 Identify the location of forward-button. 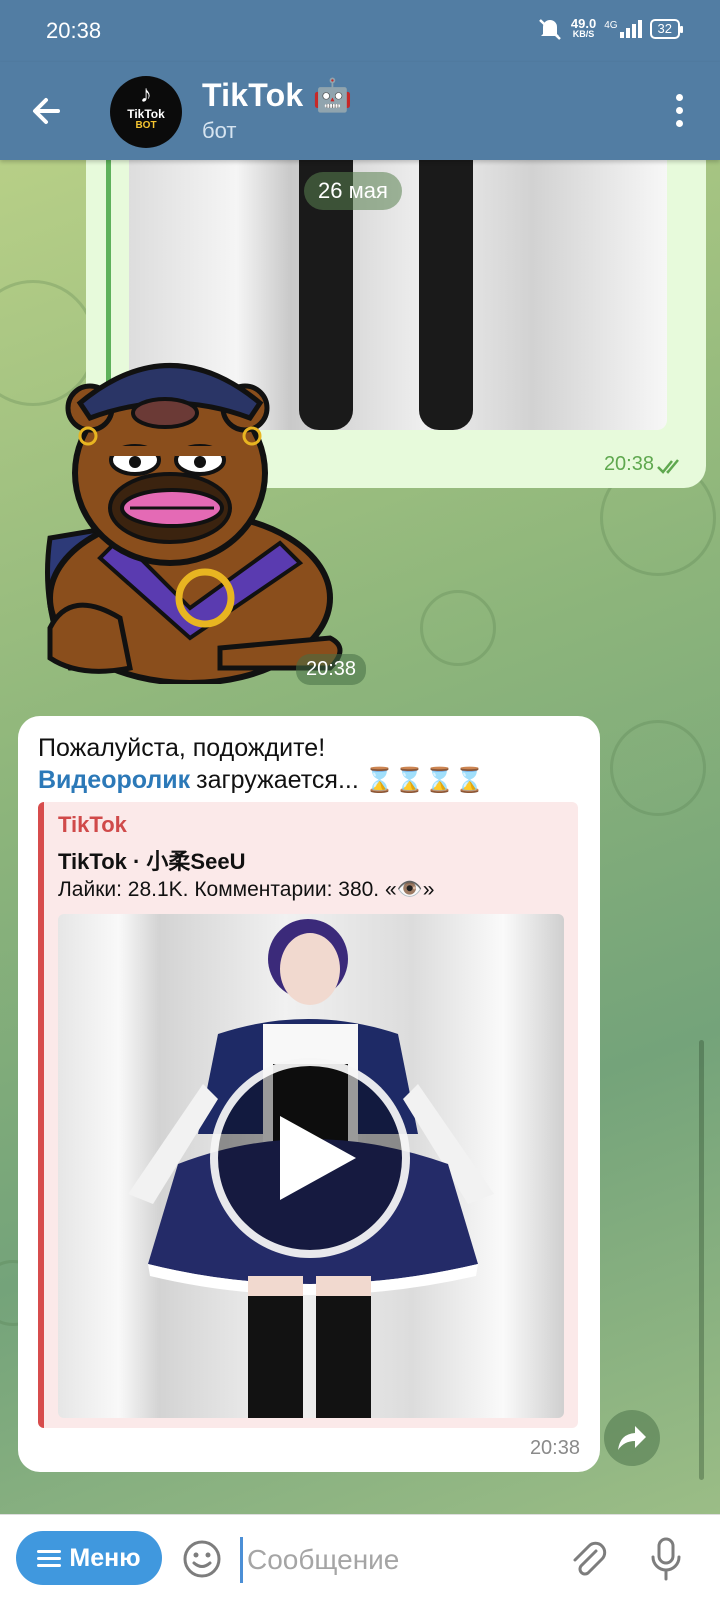
(632, 1438).